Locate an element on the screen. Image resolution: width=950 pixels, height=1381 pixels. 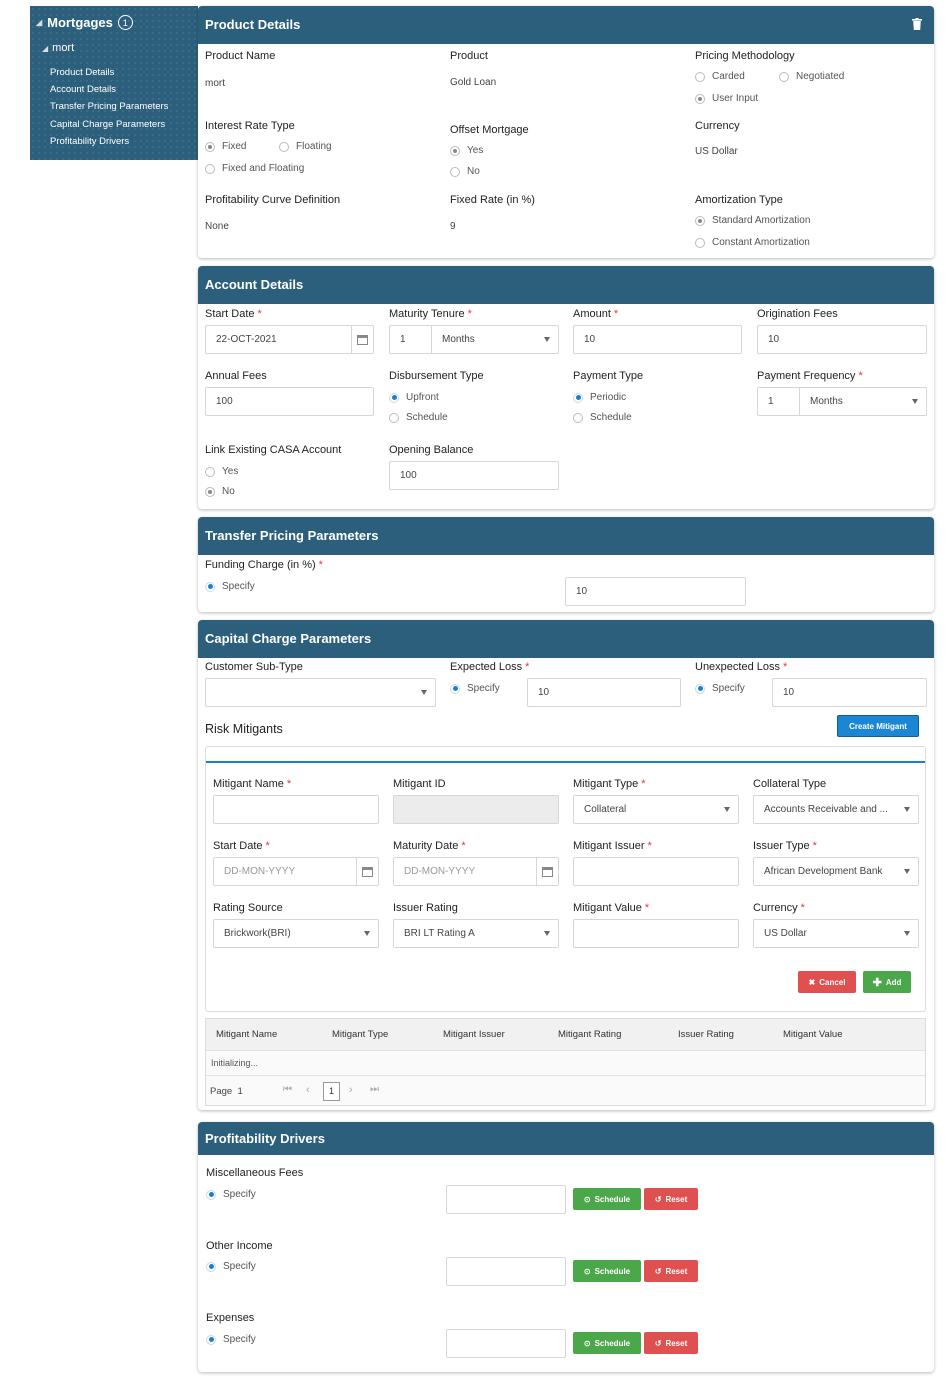
nav-link-transfer-pricing: Transfer Pricing Parameters is located at coordinates (109, 106).